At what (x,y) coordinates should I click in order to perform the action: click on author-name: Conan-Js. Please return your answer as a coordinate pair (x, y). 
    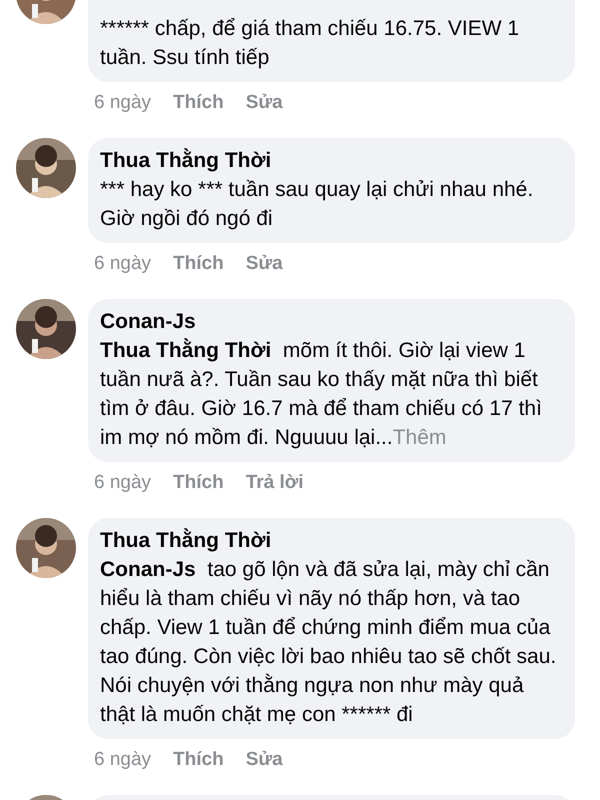
    Looking at the image, I should click on (331, 321).